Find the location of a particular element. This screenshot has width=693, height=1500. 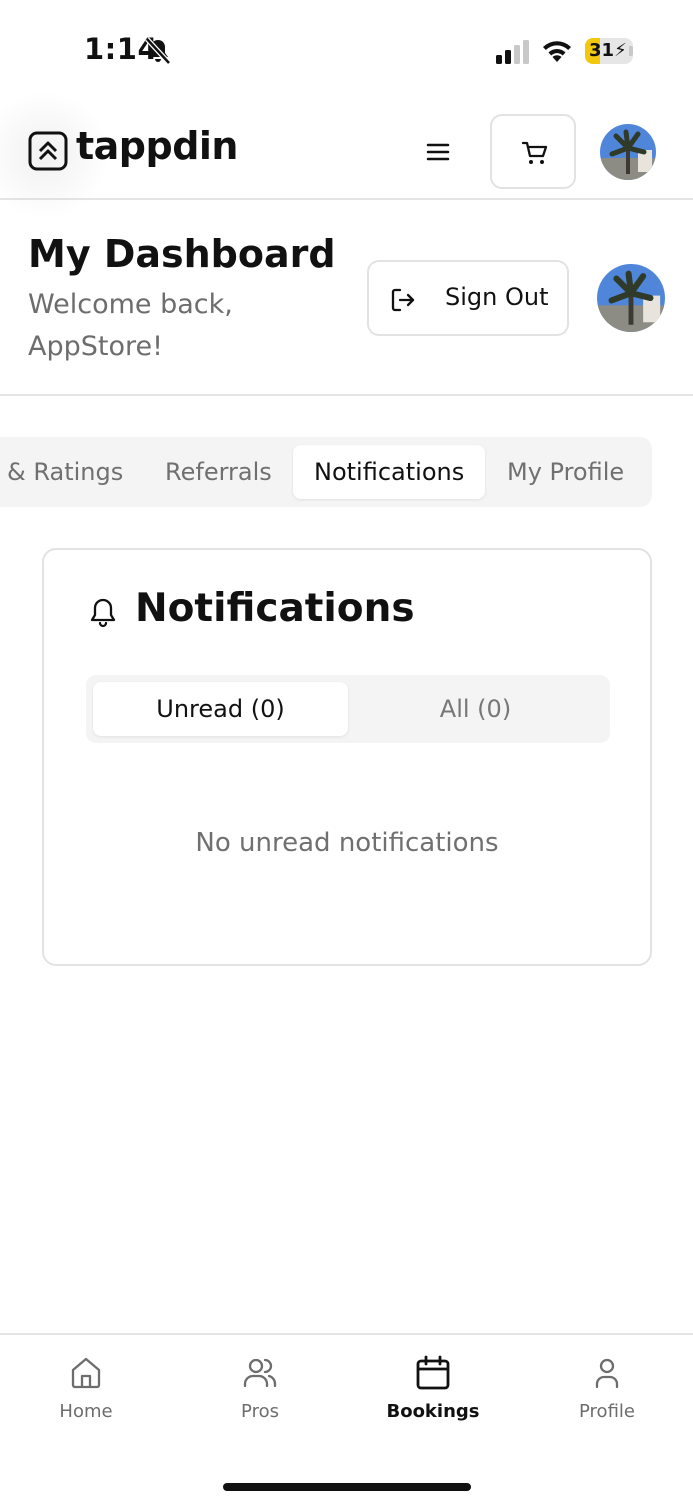

nav-bookings-label: Bookings is located at coordinates (433, 1411).